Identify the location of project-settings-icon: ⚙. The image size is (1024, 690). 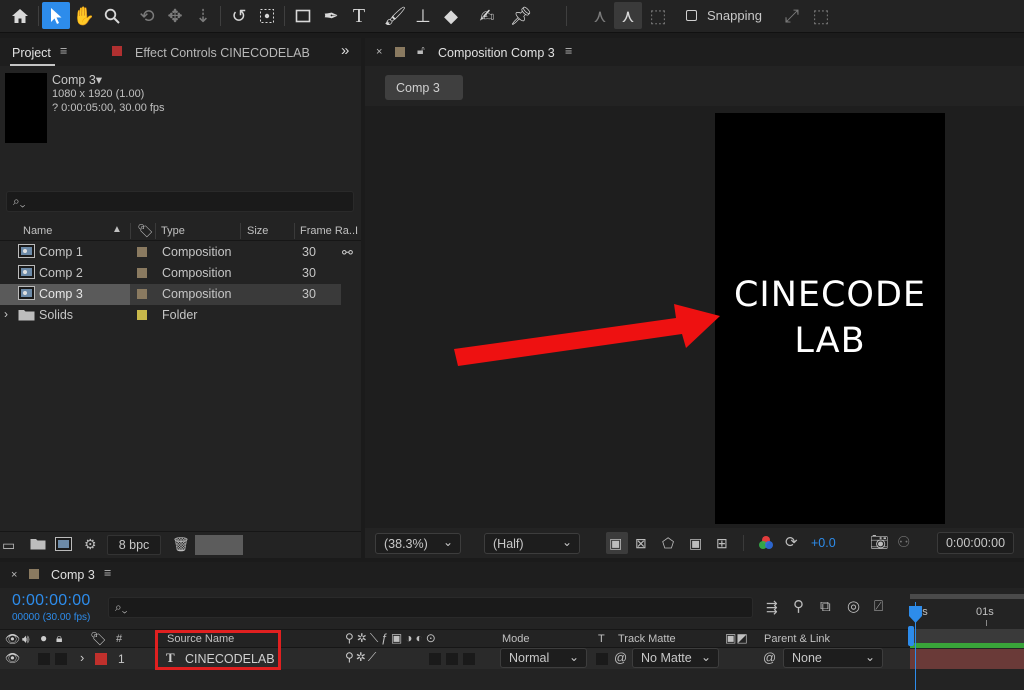
(90, 544).